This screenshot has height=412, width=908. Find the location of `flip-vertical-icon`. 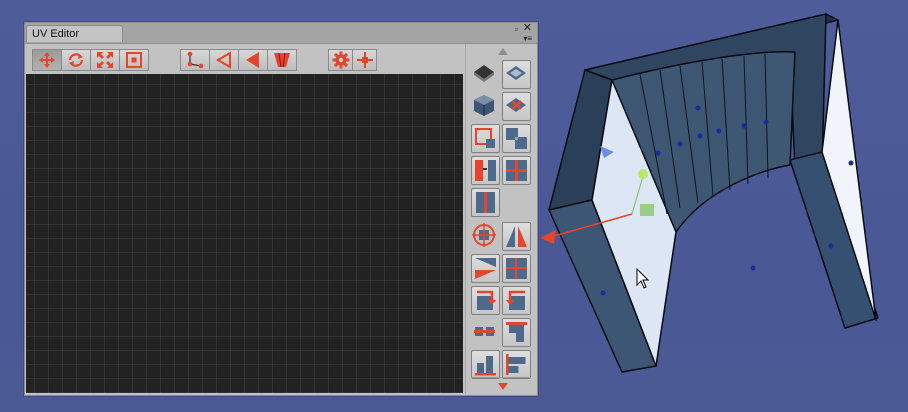

flip-vertical-icon is located at coordinates (485, 268).